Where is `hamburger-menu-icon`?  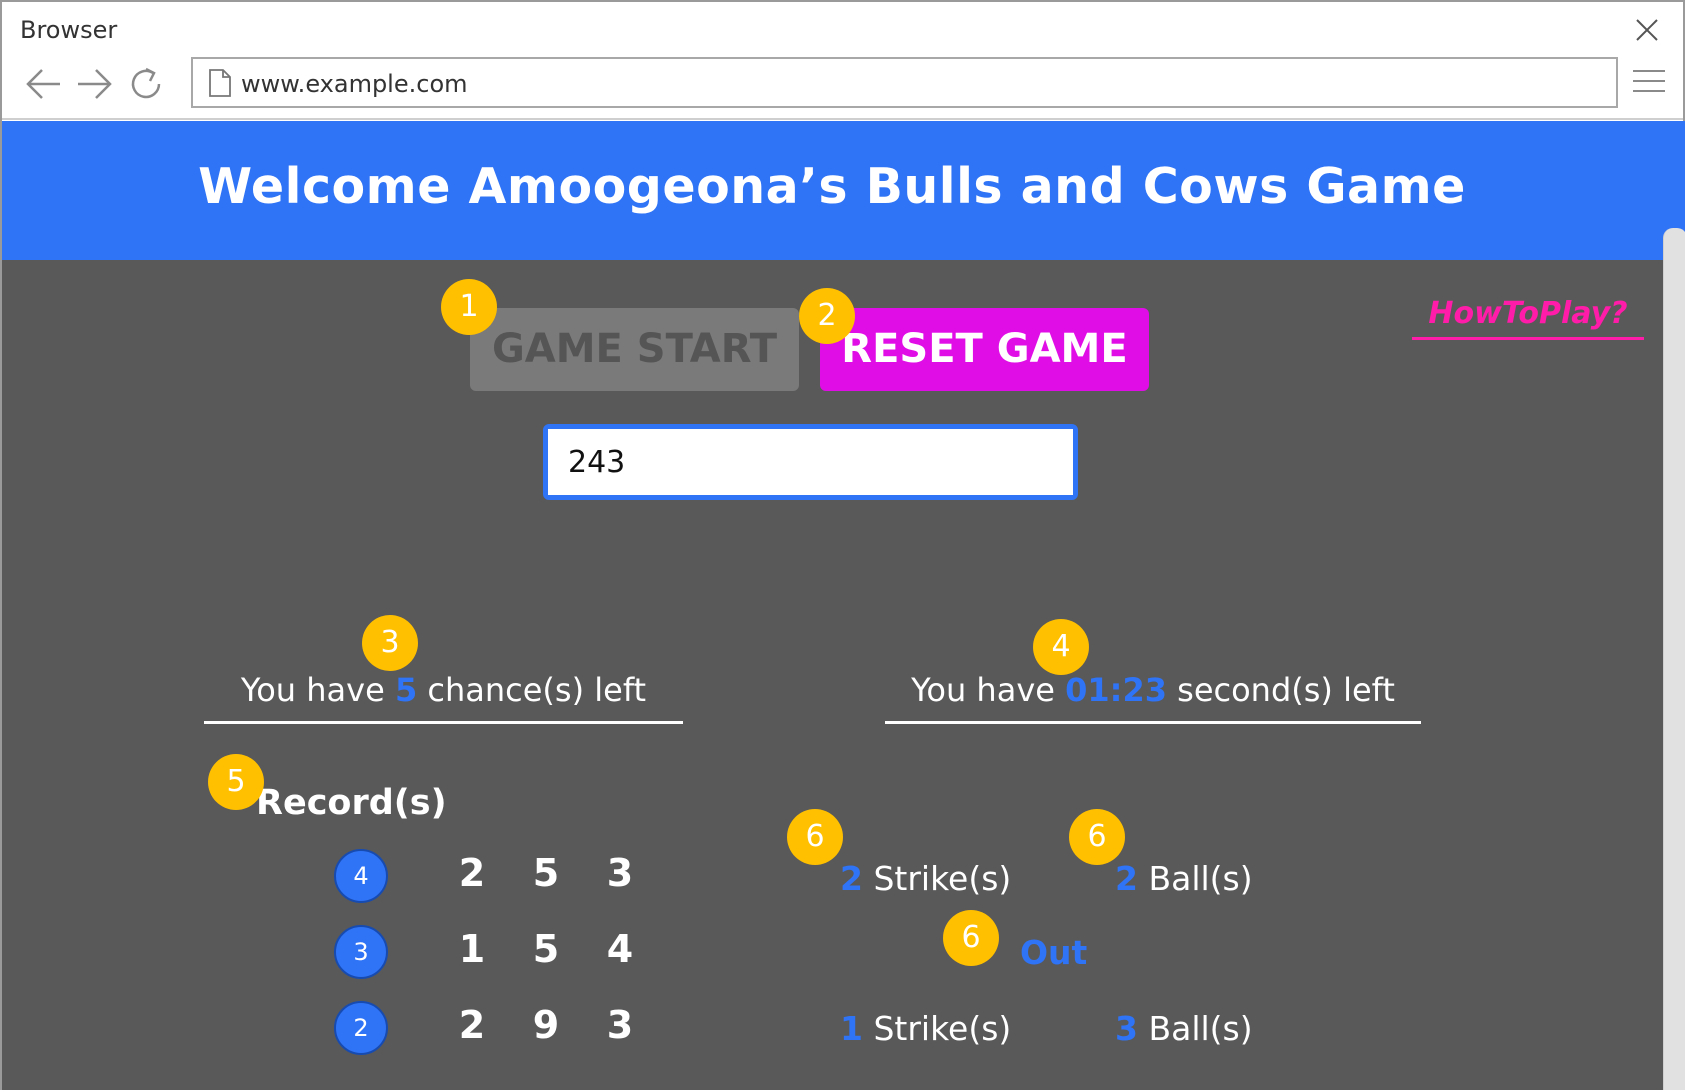
hamburger-menu-icon is located at coordinates (1649, 81).